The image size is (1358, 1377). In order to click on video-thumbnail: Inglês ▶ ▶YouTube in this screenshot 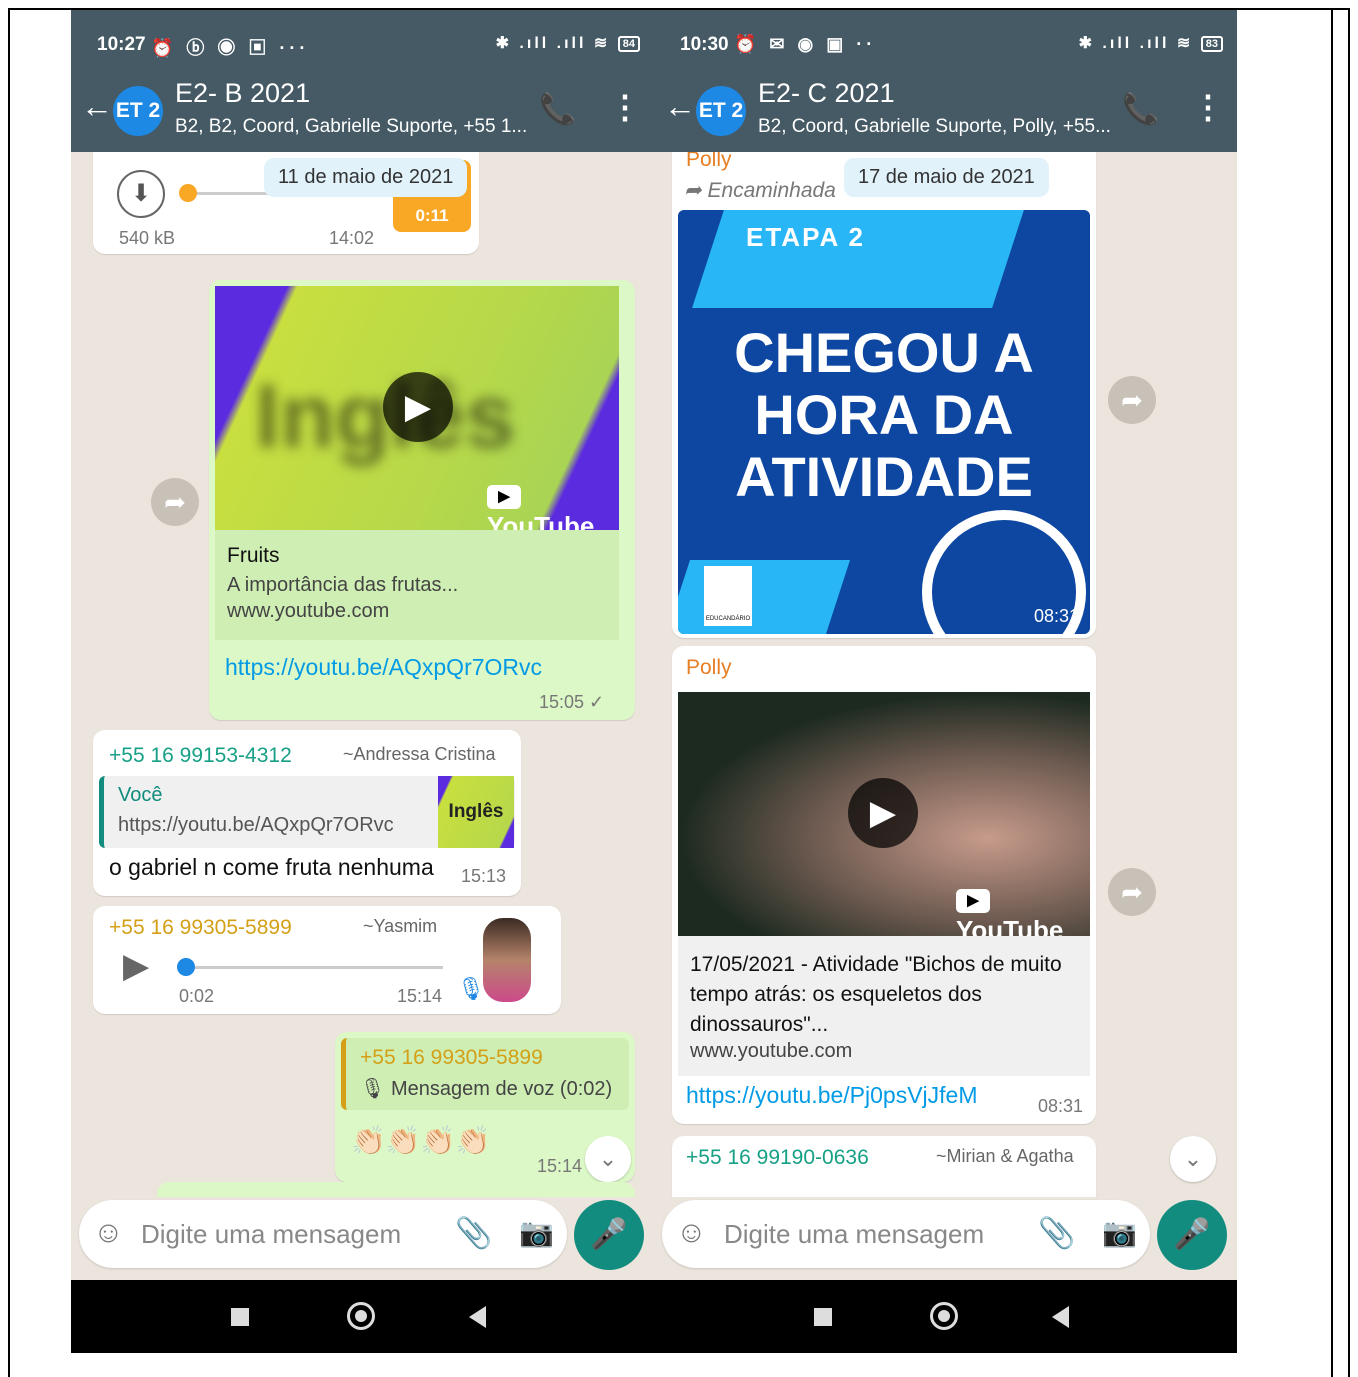, I will do `click(417, 408)`.